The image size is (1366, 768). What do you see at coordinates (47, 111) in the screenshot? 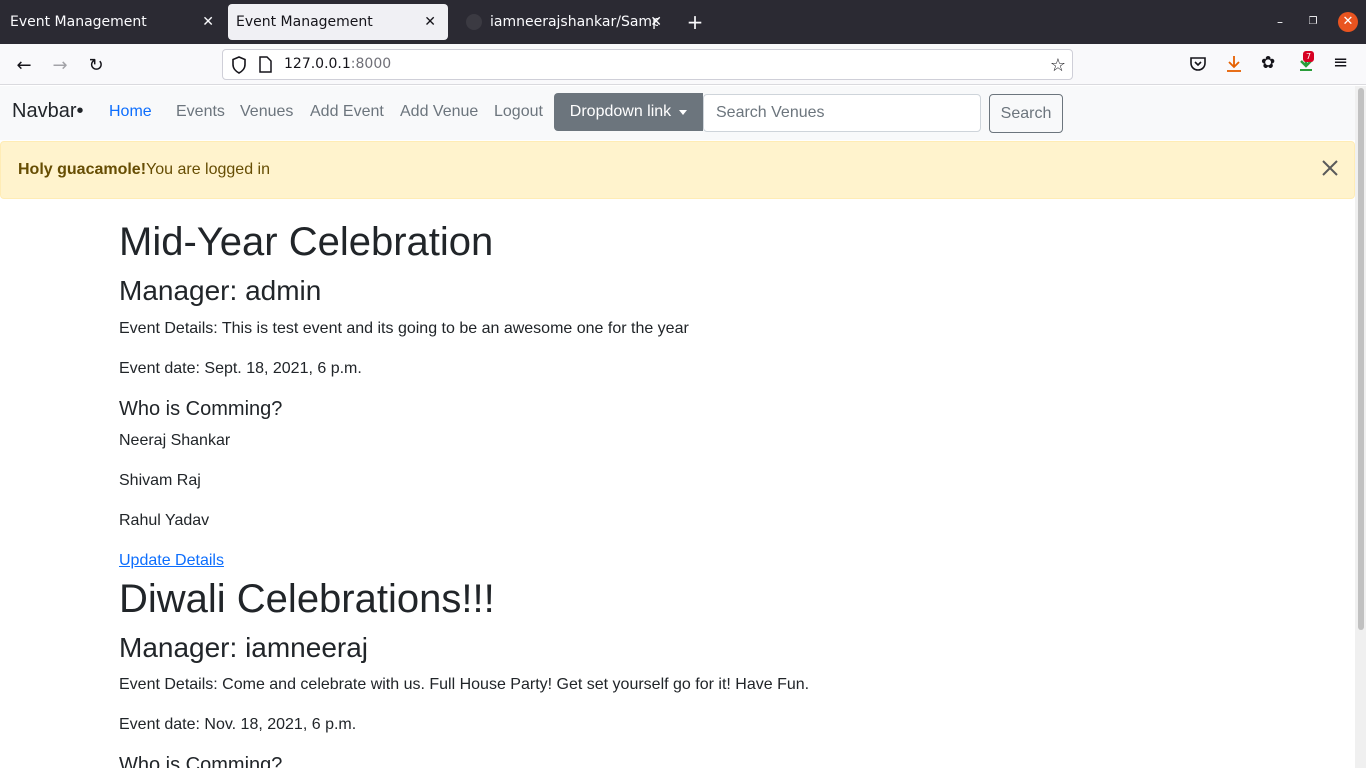
I see `navbar-brand: Navbar•` at bounding box center [47, 111].